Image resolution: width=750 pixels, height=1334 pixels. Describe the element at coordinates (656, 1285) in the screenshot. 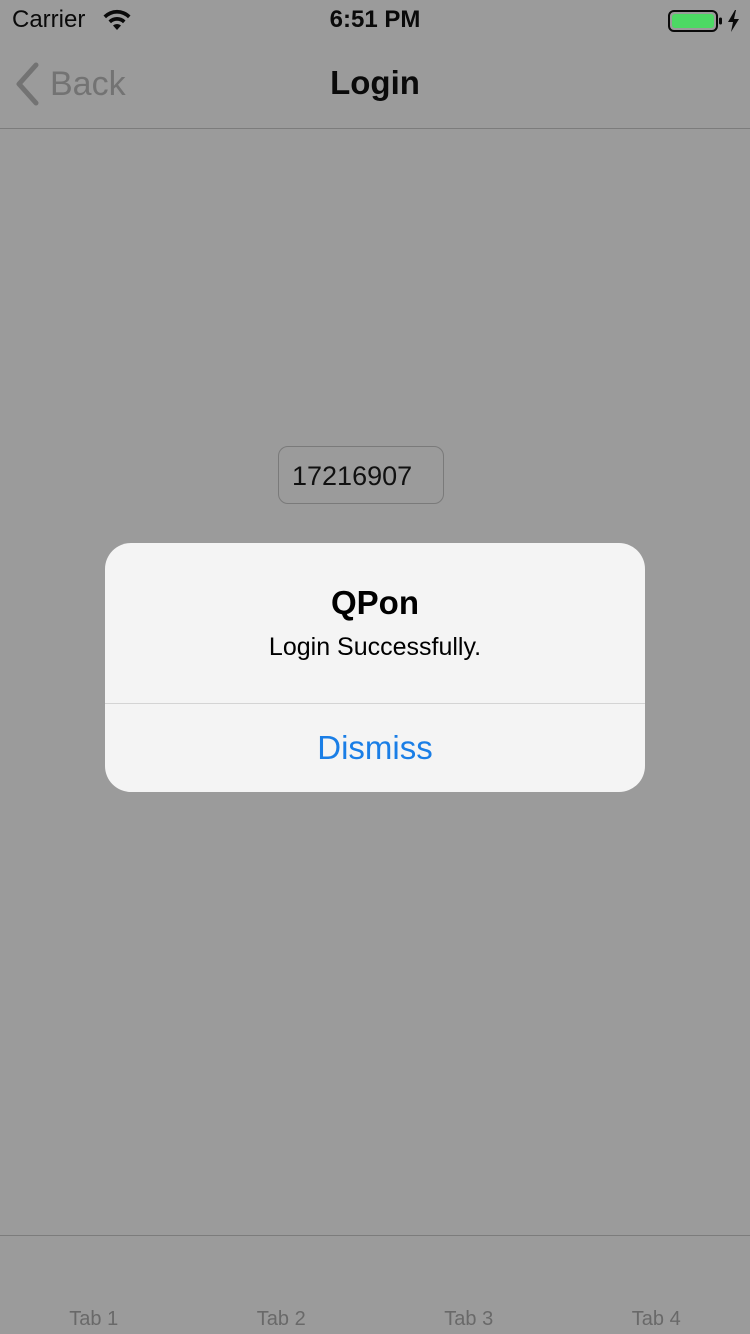

I see `tab-4: Tab 4` at that location.